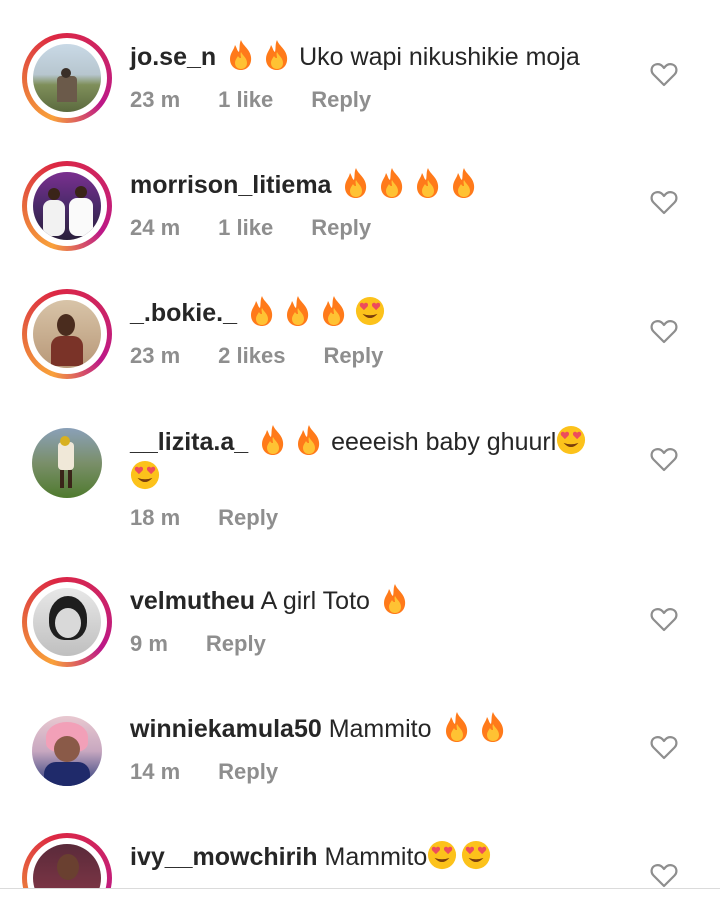 The image size is (720, 904). I want to click on comment-username: ivy__mowchirih, so click(224, 857).